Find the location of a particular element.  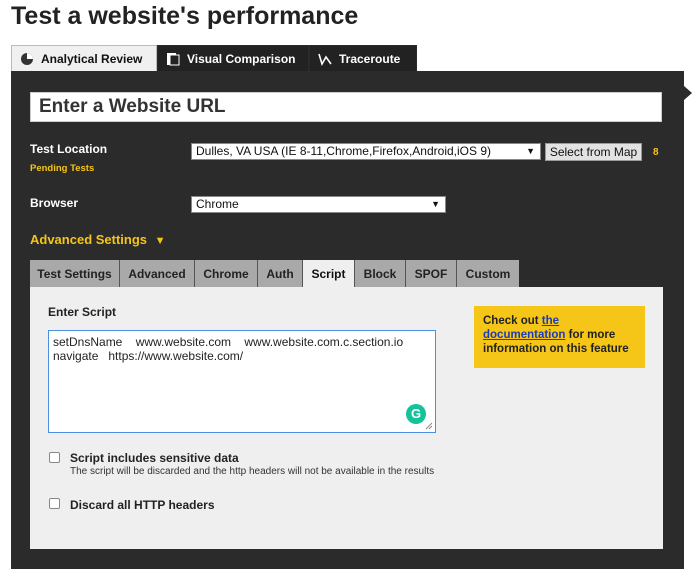

note-prefix: Check out is located at coordinates (512, 321).